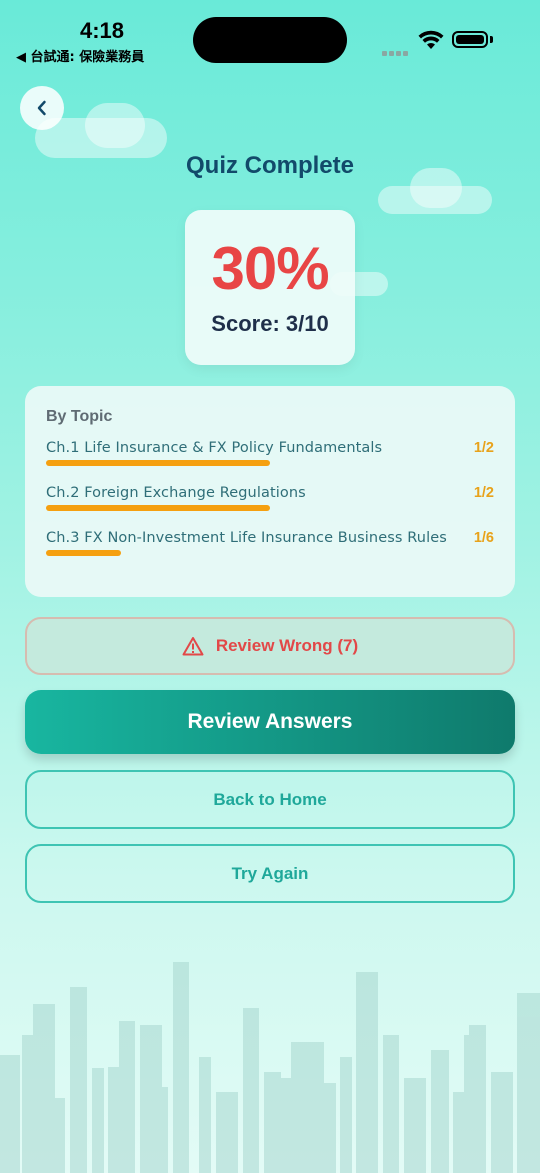 This screenshot has height=1173, width=540. What do you see at coordinates (80, 55) in the screenshot?
I see `back-to-app-link: ◀ 台試通: 保險業務員` at bounding box center [80, 55].